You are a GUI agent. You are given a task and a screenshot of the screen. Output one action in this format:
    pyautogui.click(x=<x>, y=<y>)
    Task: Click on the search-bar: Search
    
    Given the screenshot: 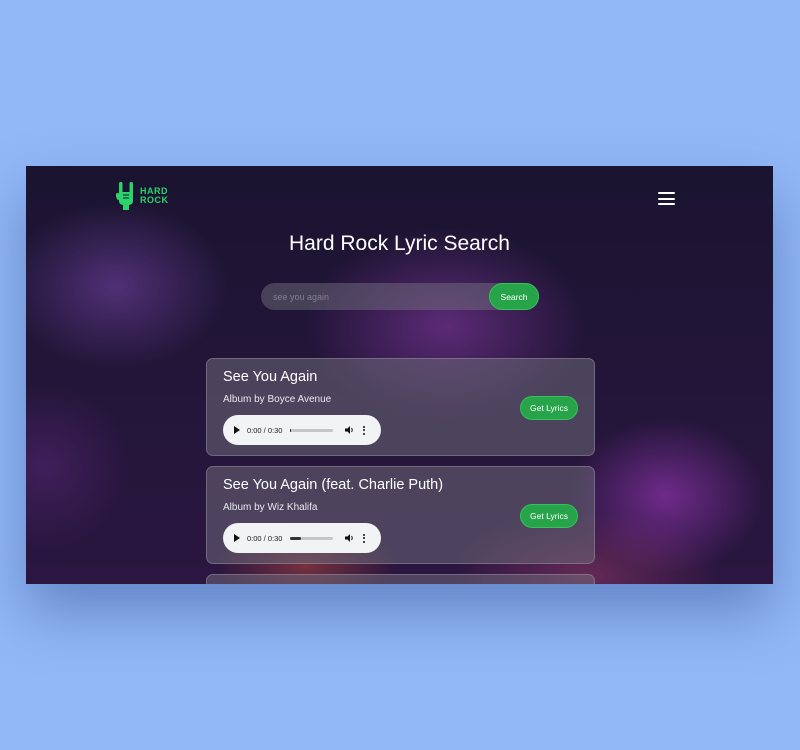 What is the action you would take?
    pyautogui.click(x=400, y=296)
    